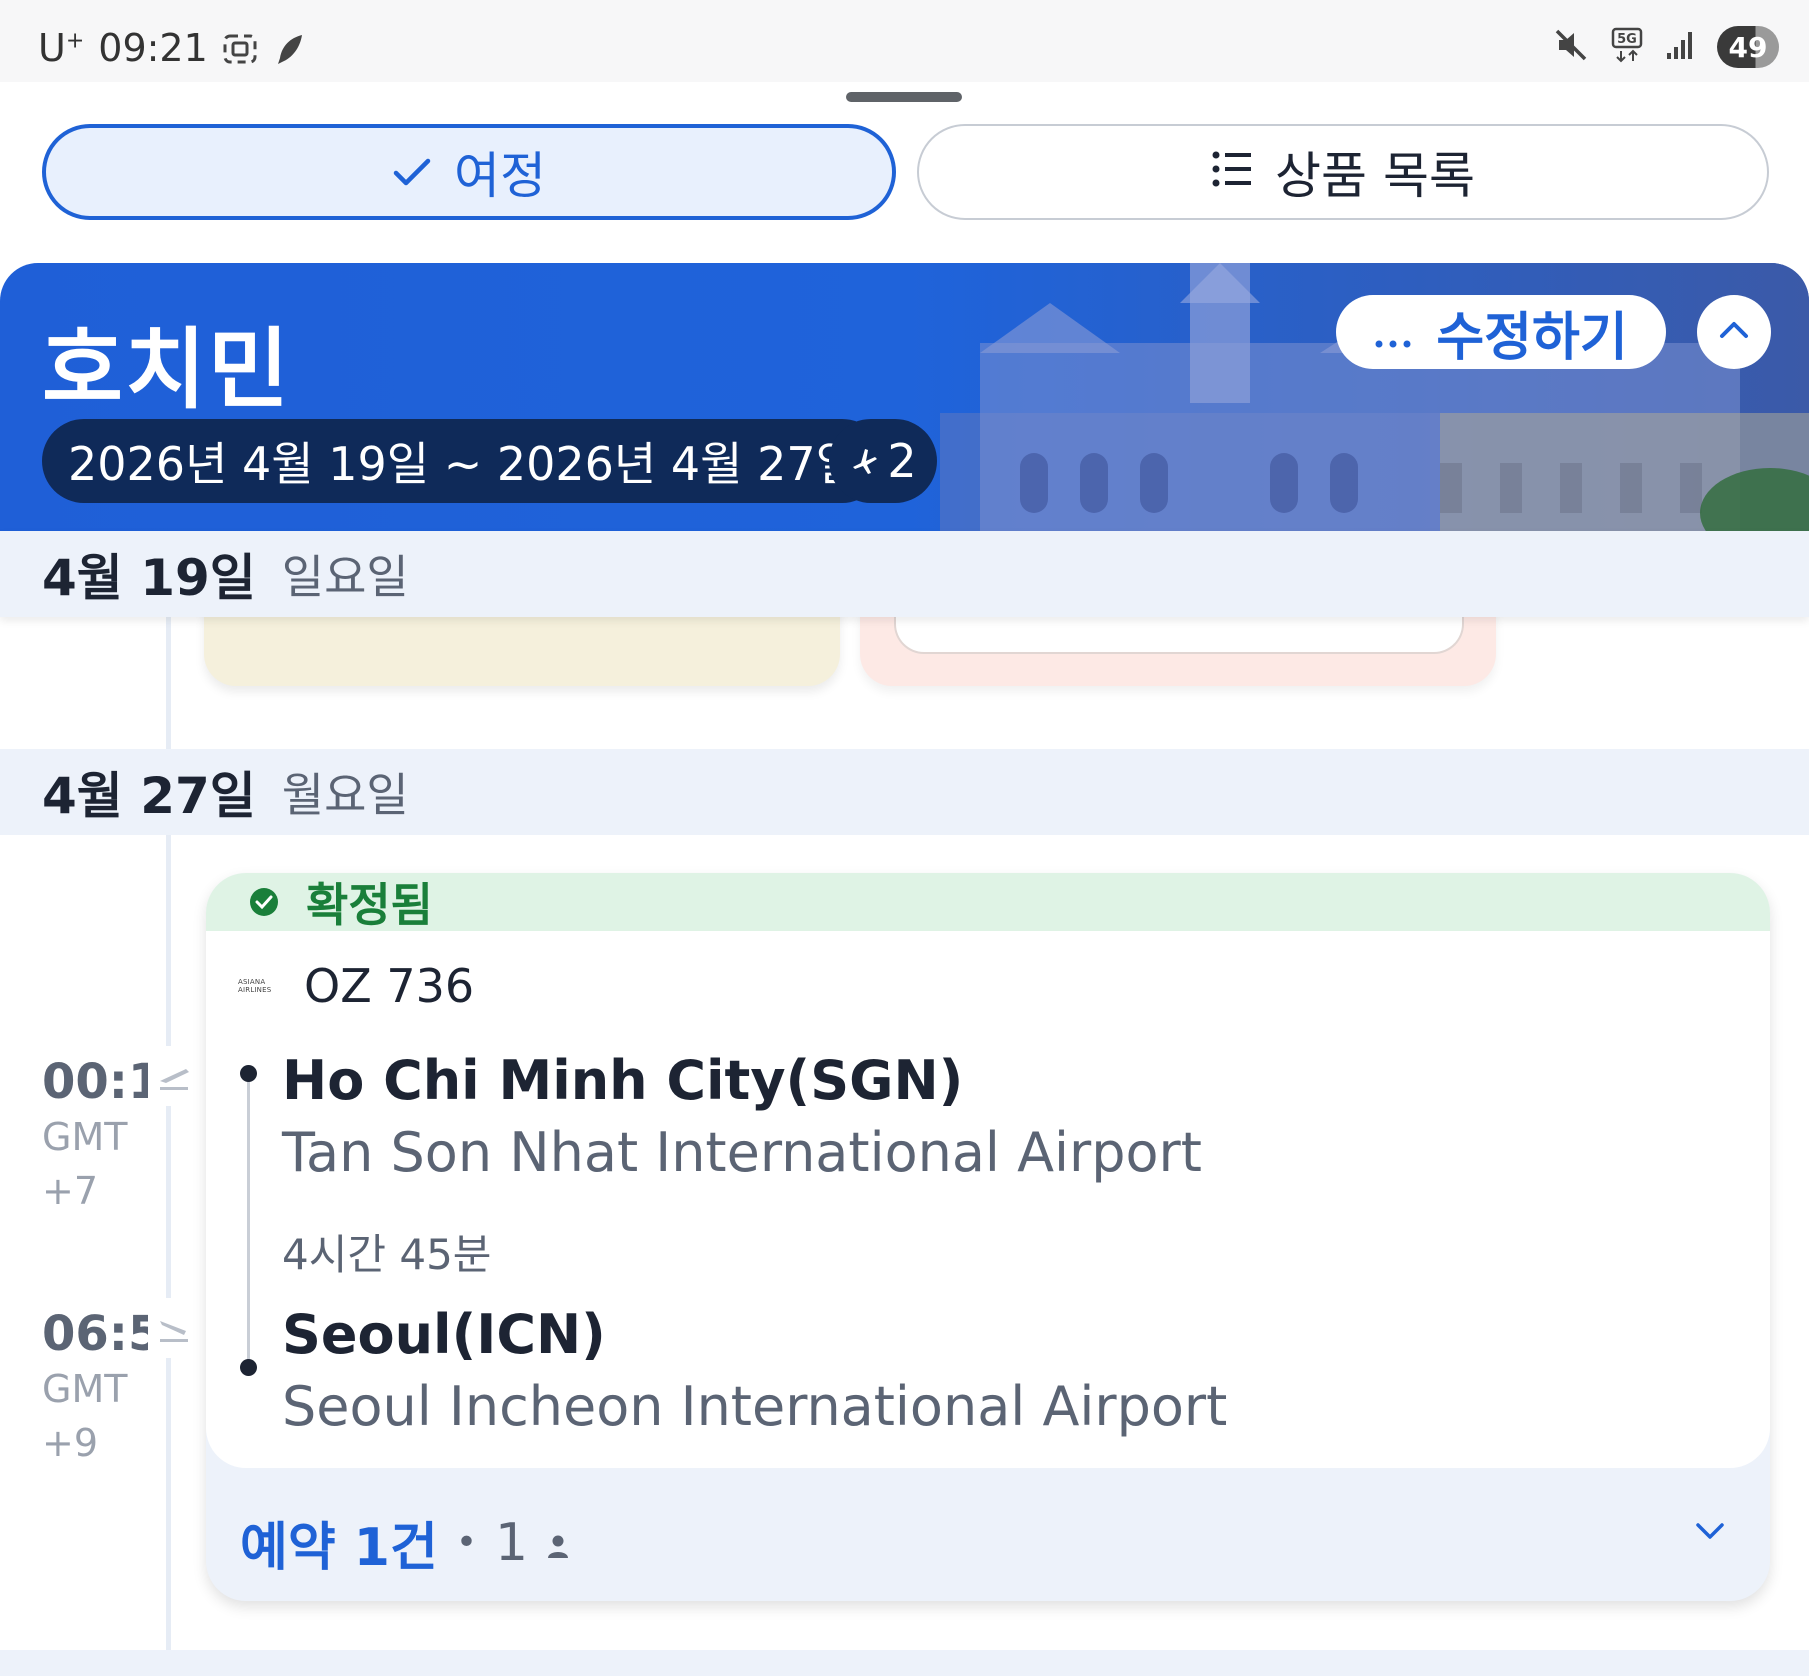  I want to click on status-bar: U+ 09:21 5G 49, so click(904, 41).